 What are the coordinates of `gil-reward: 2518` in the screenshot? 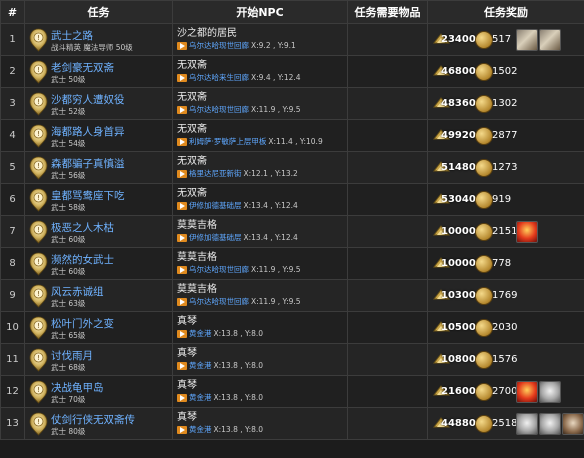 It's located at (505, 423).